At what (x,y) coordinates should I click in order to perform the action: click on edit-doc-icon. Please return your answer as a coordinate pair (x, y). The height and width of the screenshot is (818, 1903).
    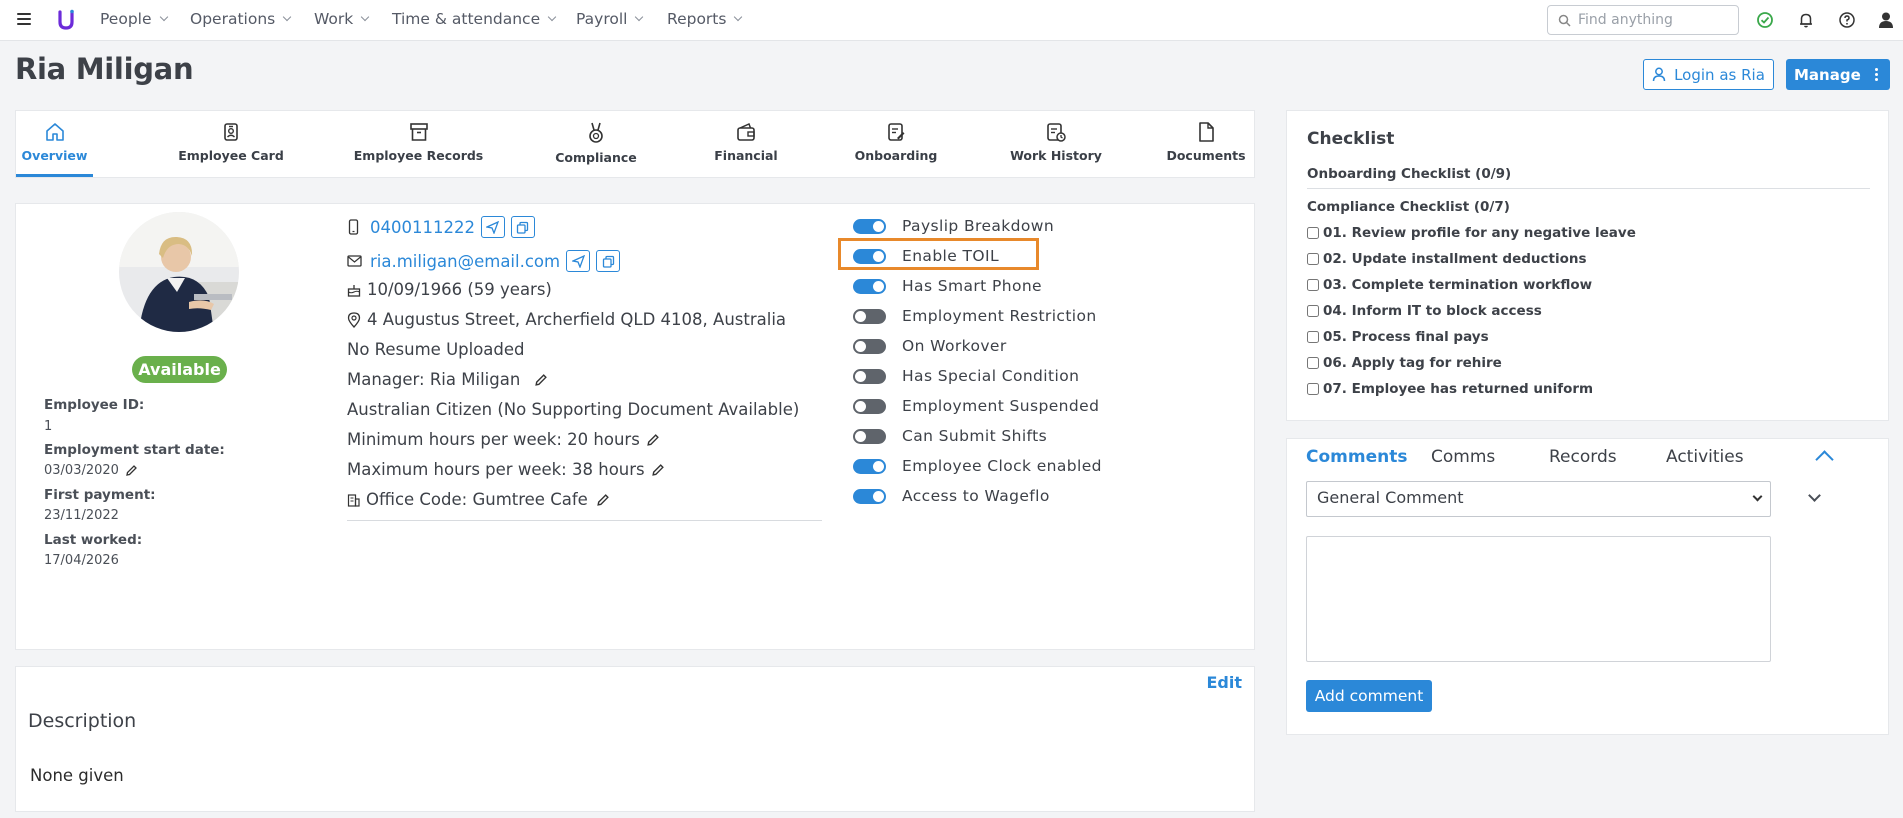
    Looking at the image, I should click on (896, 132).